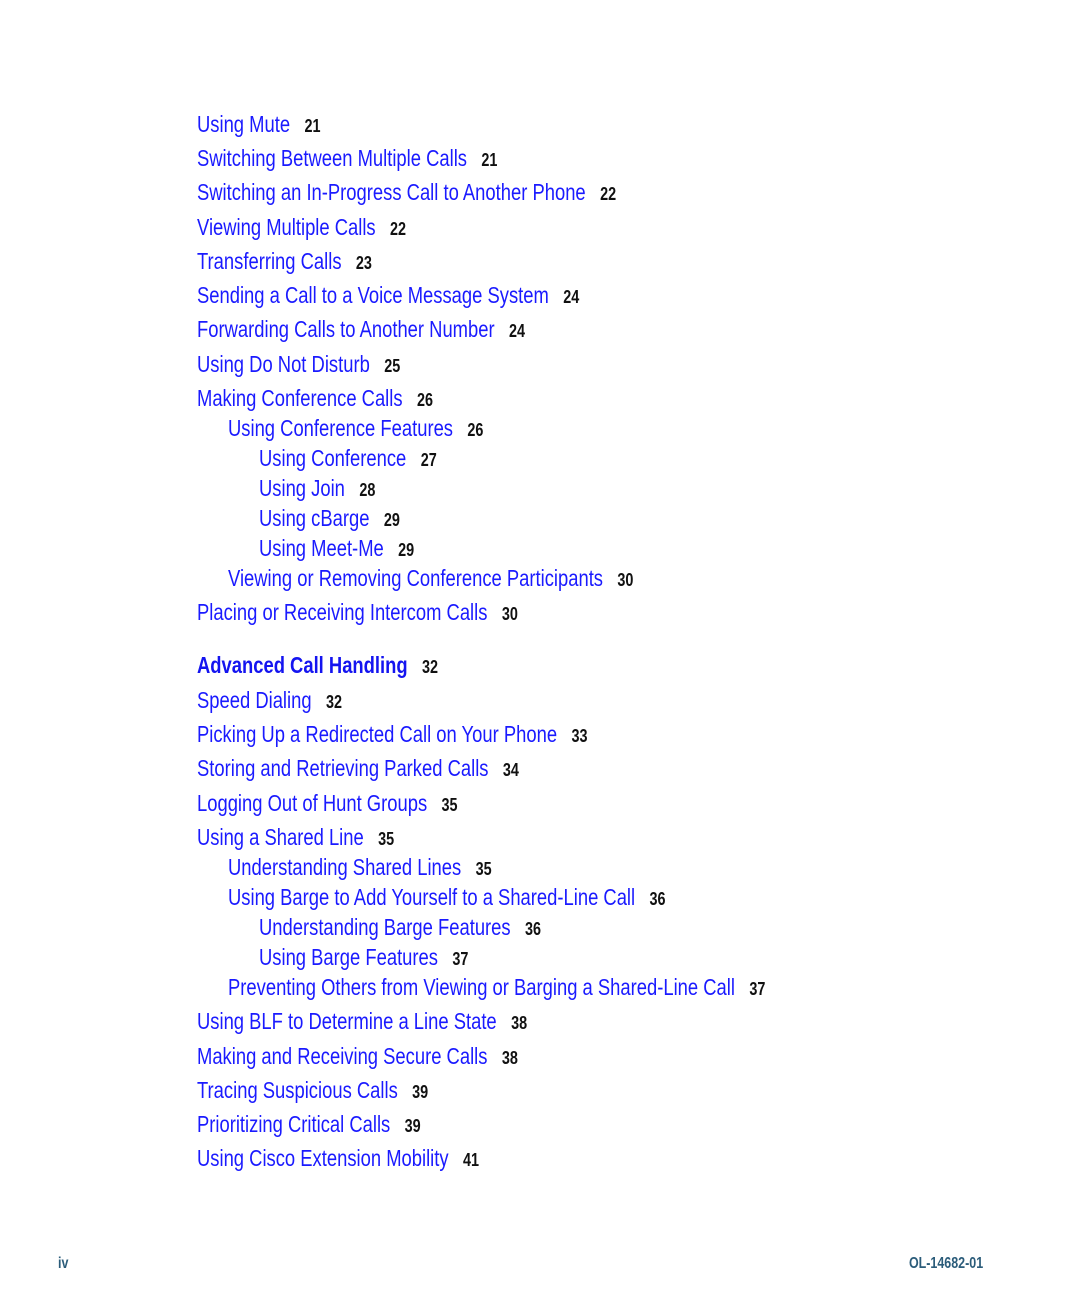  Describe the element at coordinates (373, 295) in the screenshot. I see `toc-entry-title-link: Sending a Call to a Voice Message System` at that location.